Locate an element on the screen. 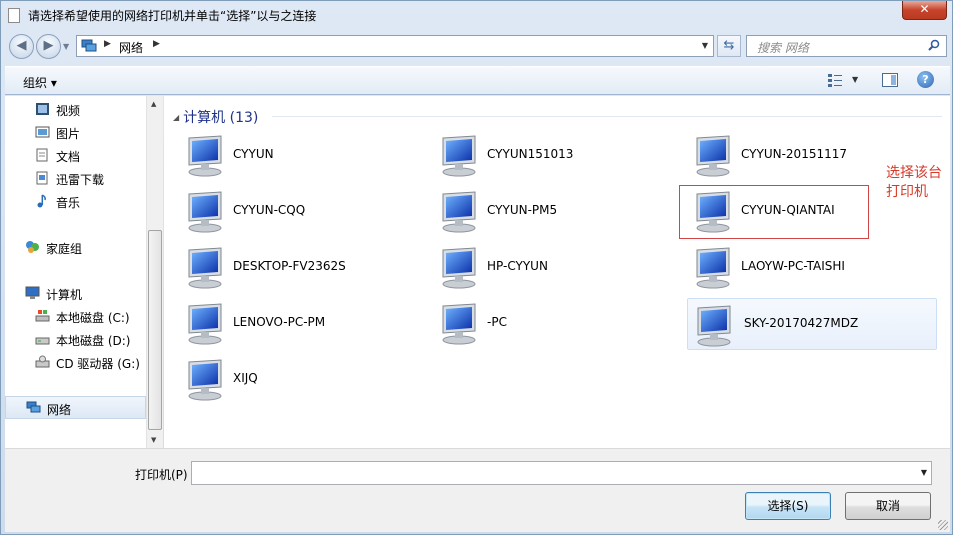 The image size is (953, 535). view-options-icon is located at coordinates (835, 80).